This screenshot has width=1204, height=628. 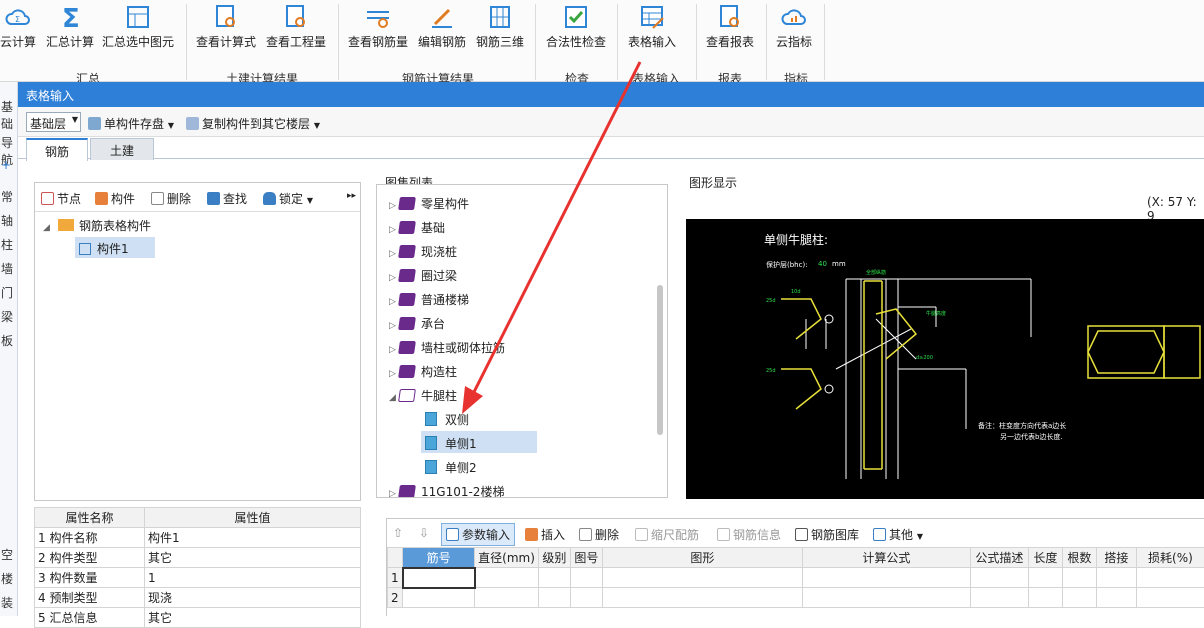 What do you see at coordinates (446, 490) in the screenshot?
I see `atlas-item: ▷11G101-2楼梯` at bounding box center [446, 490].